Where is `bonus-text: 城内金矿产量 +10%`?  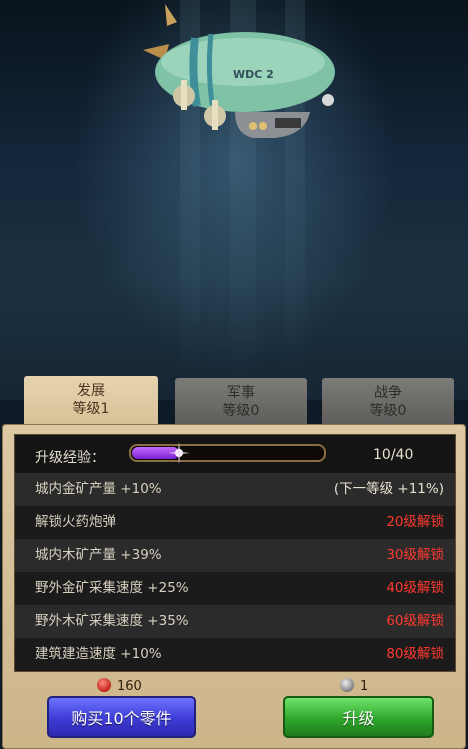
bonus-text: 城内金矿产量 +10% is located at coordinates (98, 489).